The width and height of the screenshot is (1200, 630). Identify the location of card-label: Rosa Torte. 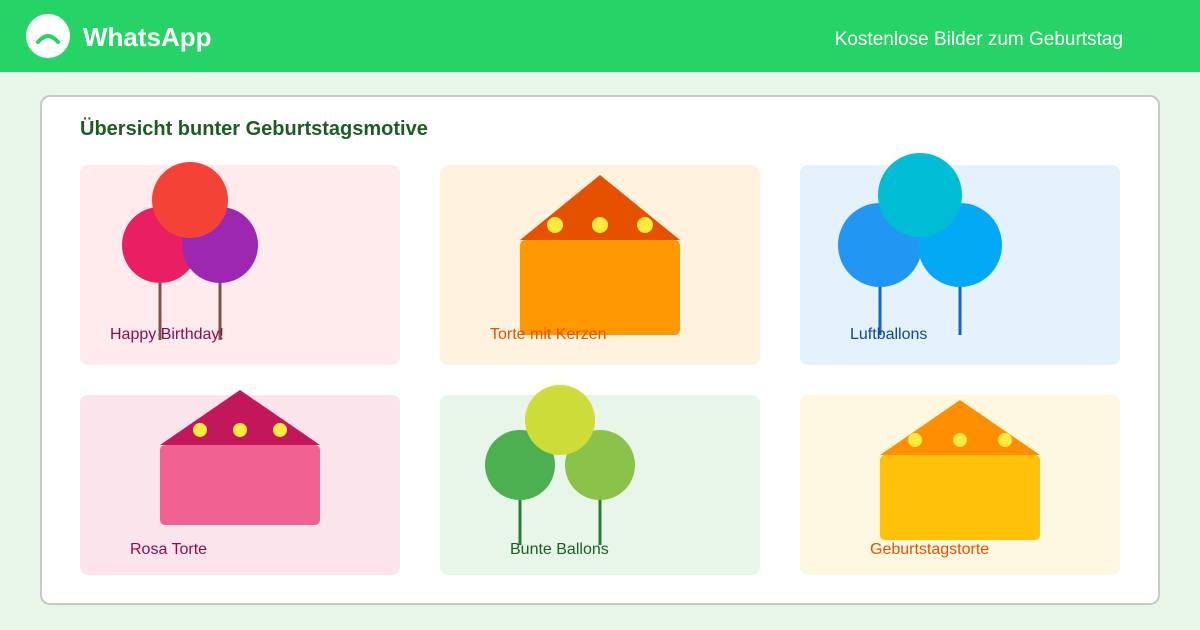
(169, 549).